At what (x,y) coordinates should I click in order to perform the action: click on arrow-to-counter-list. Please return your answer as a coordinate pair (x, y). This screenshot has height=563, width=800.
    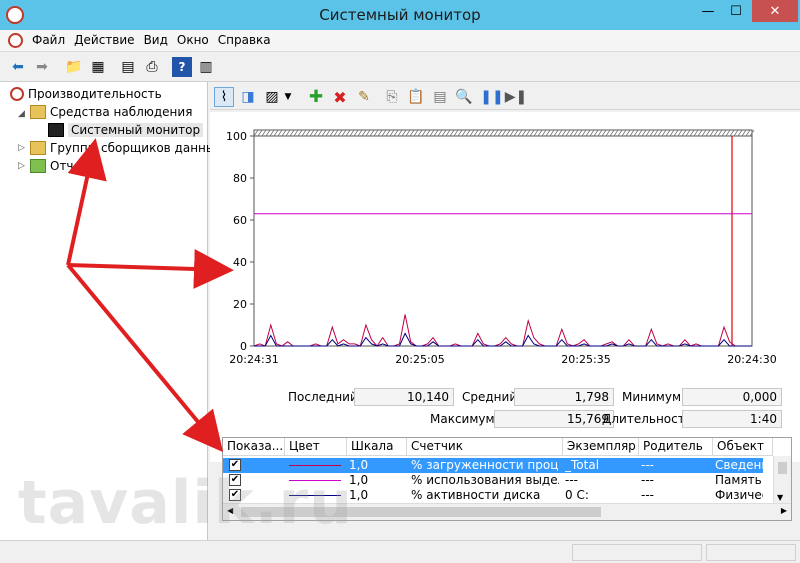
    Looking at the image, I should click on (145, 358).